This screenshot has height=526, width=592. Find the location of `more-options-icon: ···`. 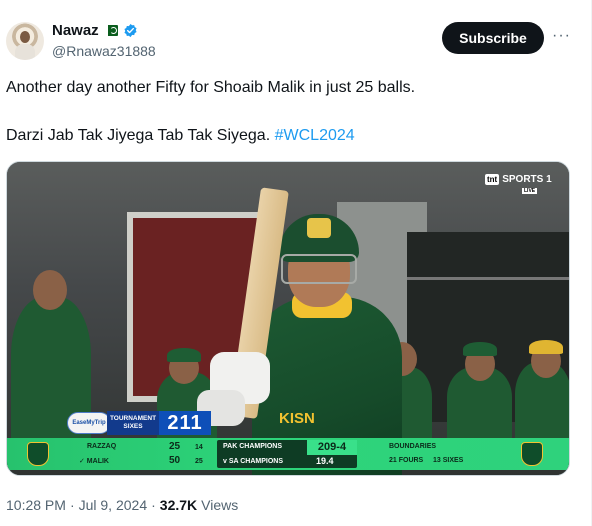

more-options-icon: ··· is located at coordinates (561, 36).